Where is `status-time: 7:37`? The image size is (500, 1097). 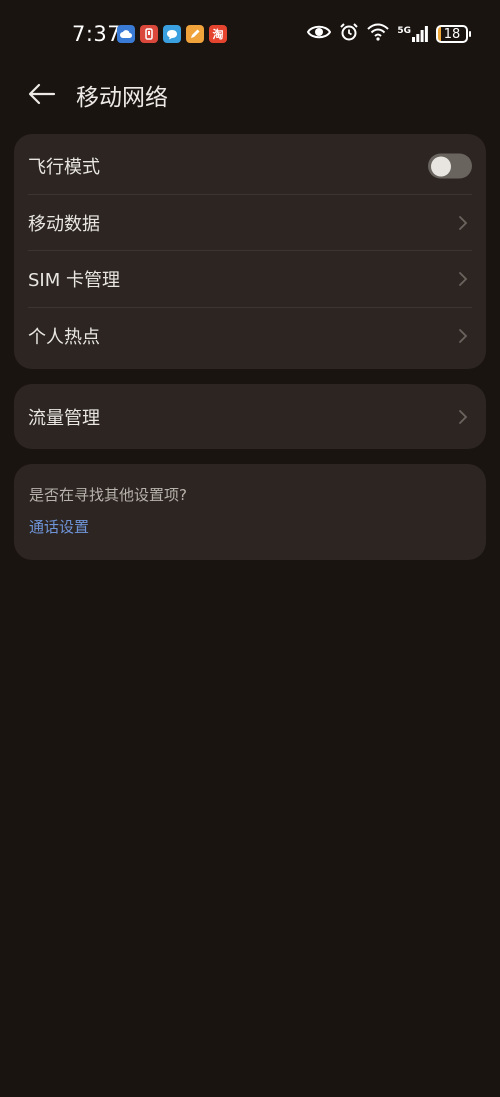 status-time: 7:37 is located at coordinates (97, 34).